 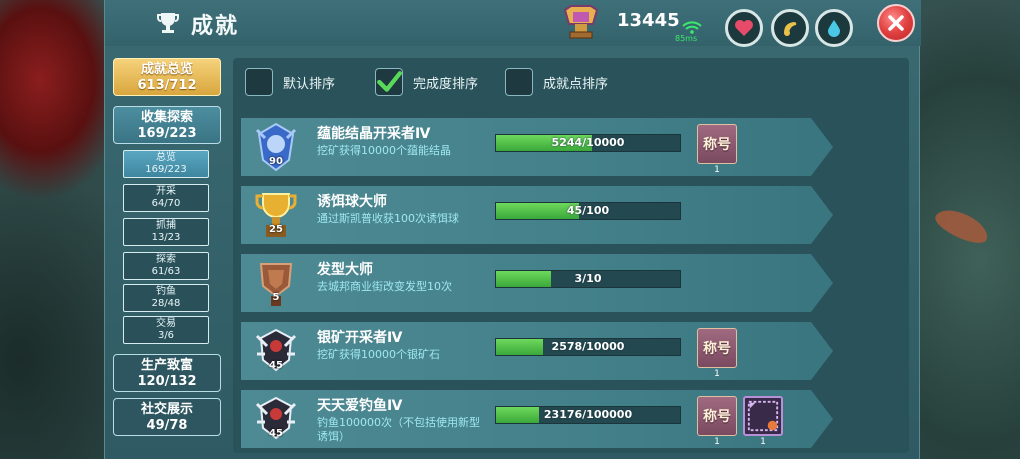 I want to click on portrait-frame-icon, so click(x=763, y=416).